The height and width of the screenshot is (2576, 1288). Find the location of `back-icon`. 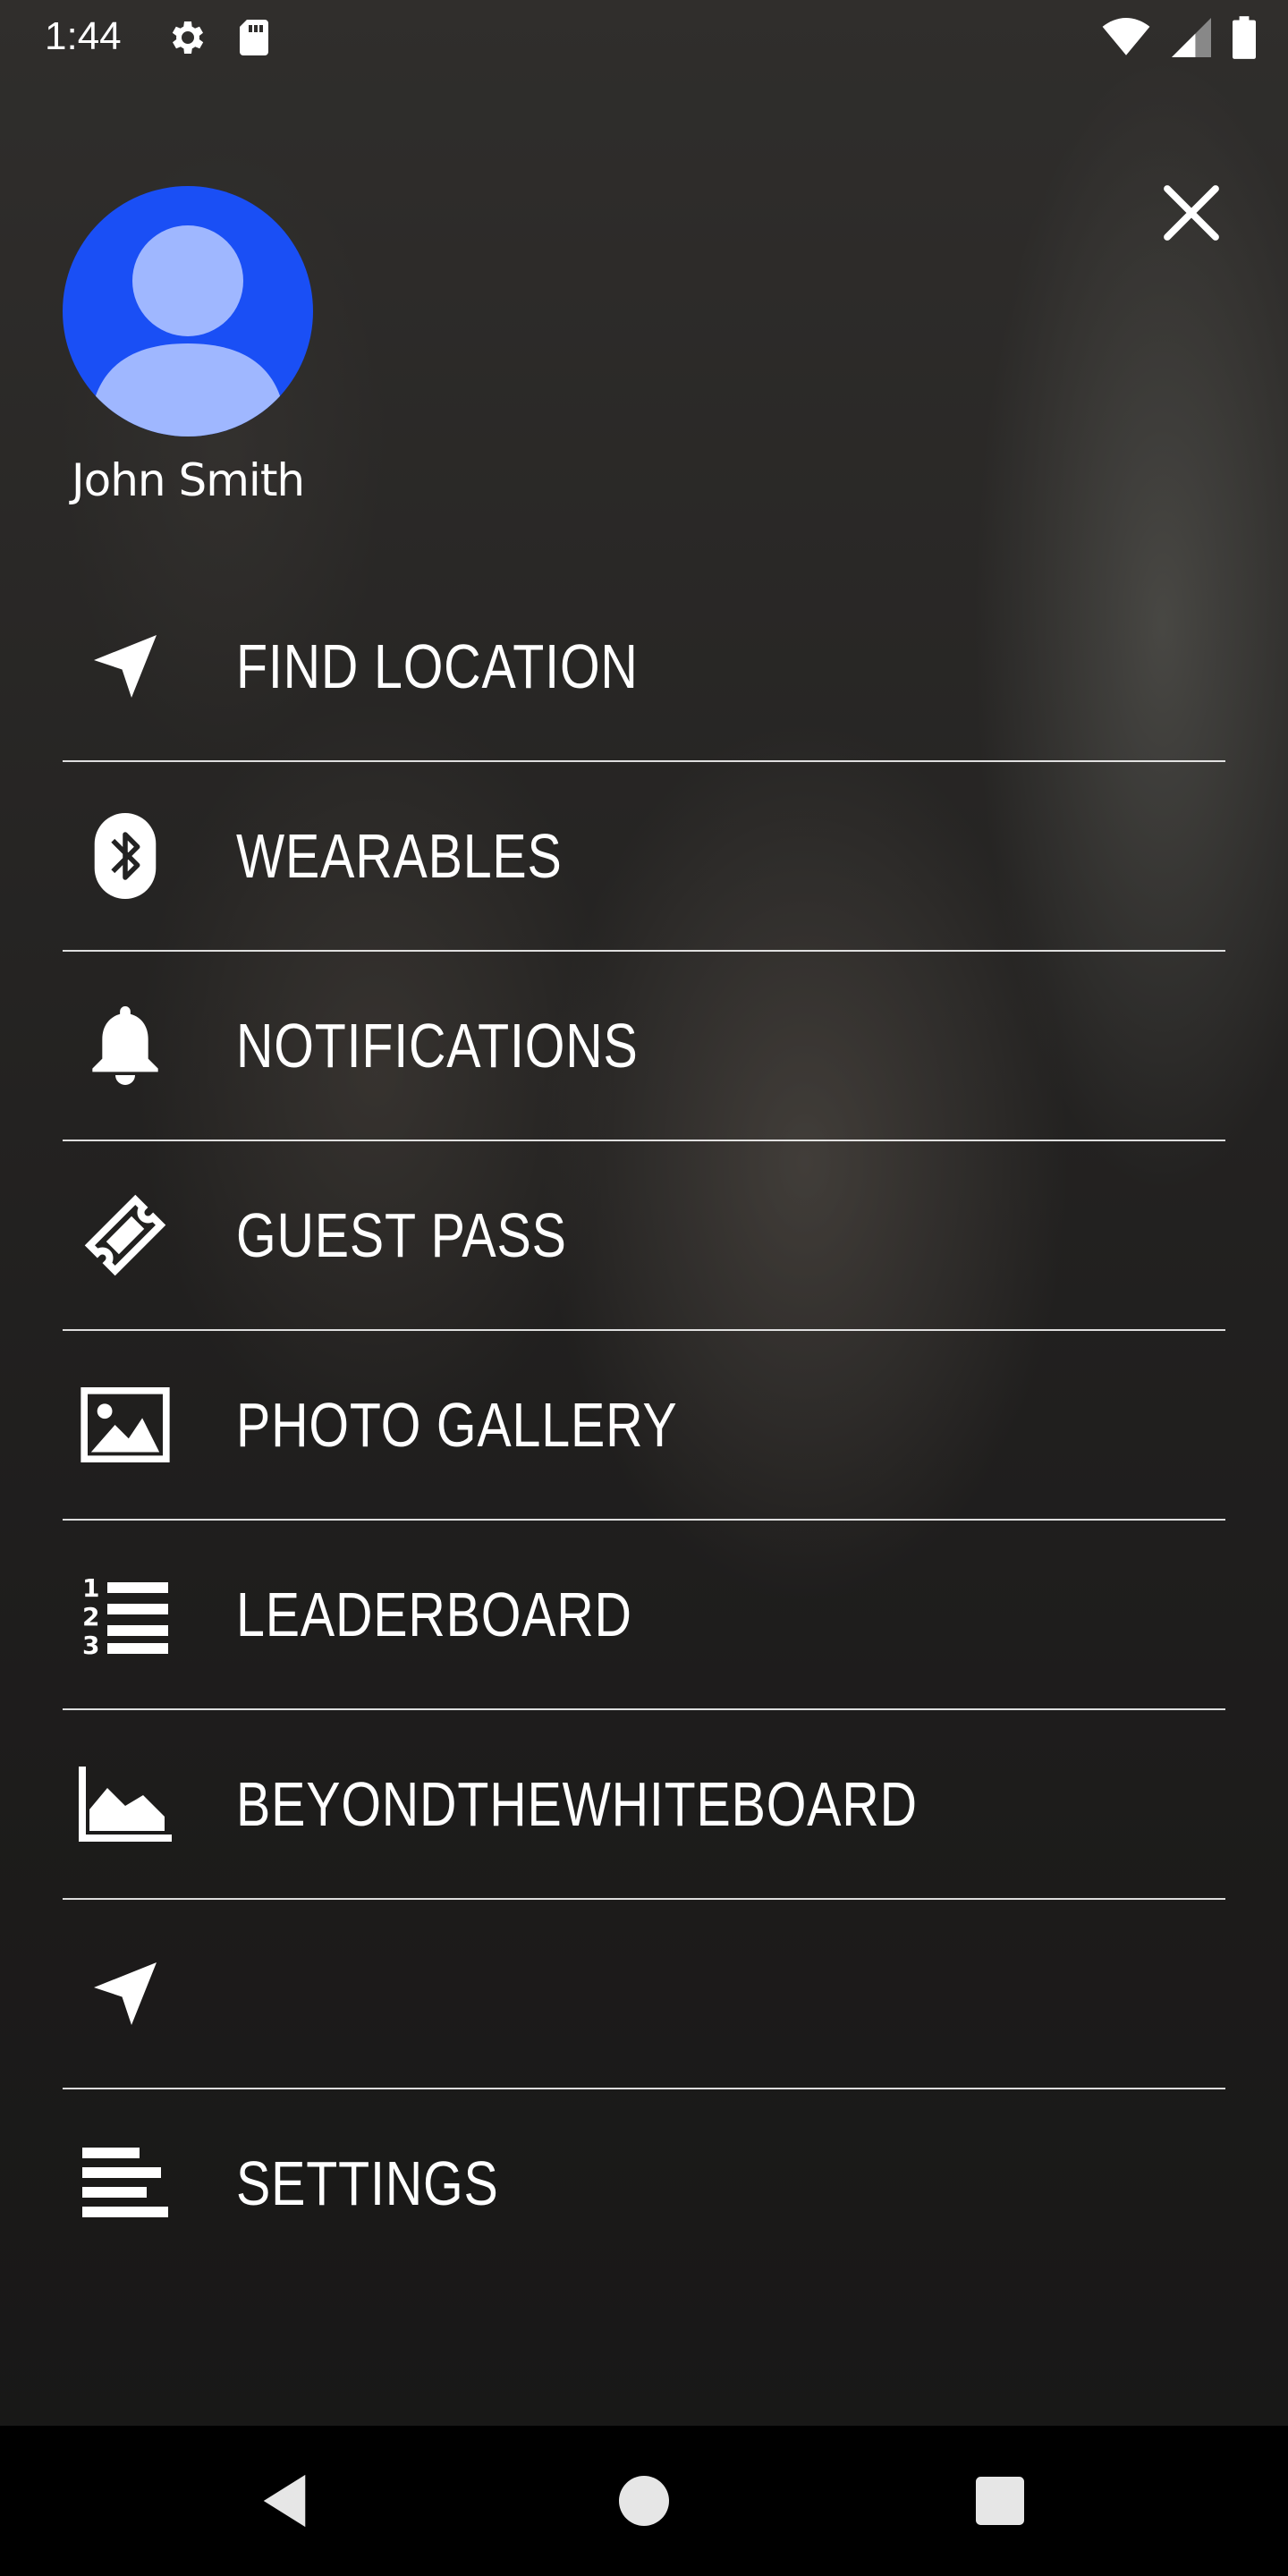

back-icon is located at coordinates (284, 2501).